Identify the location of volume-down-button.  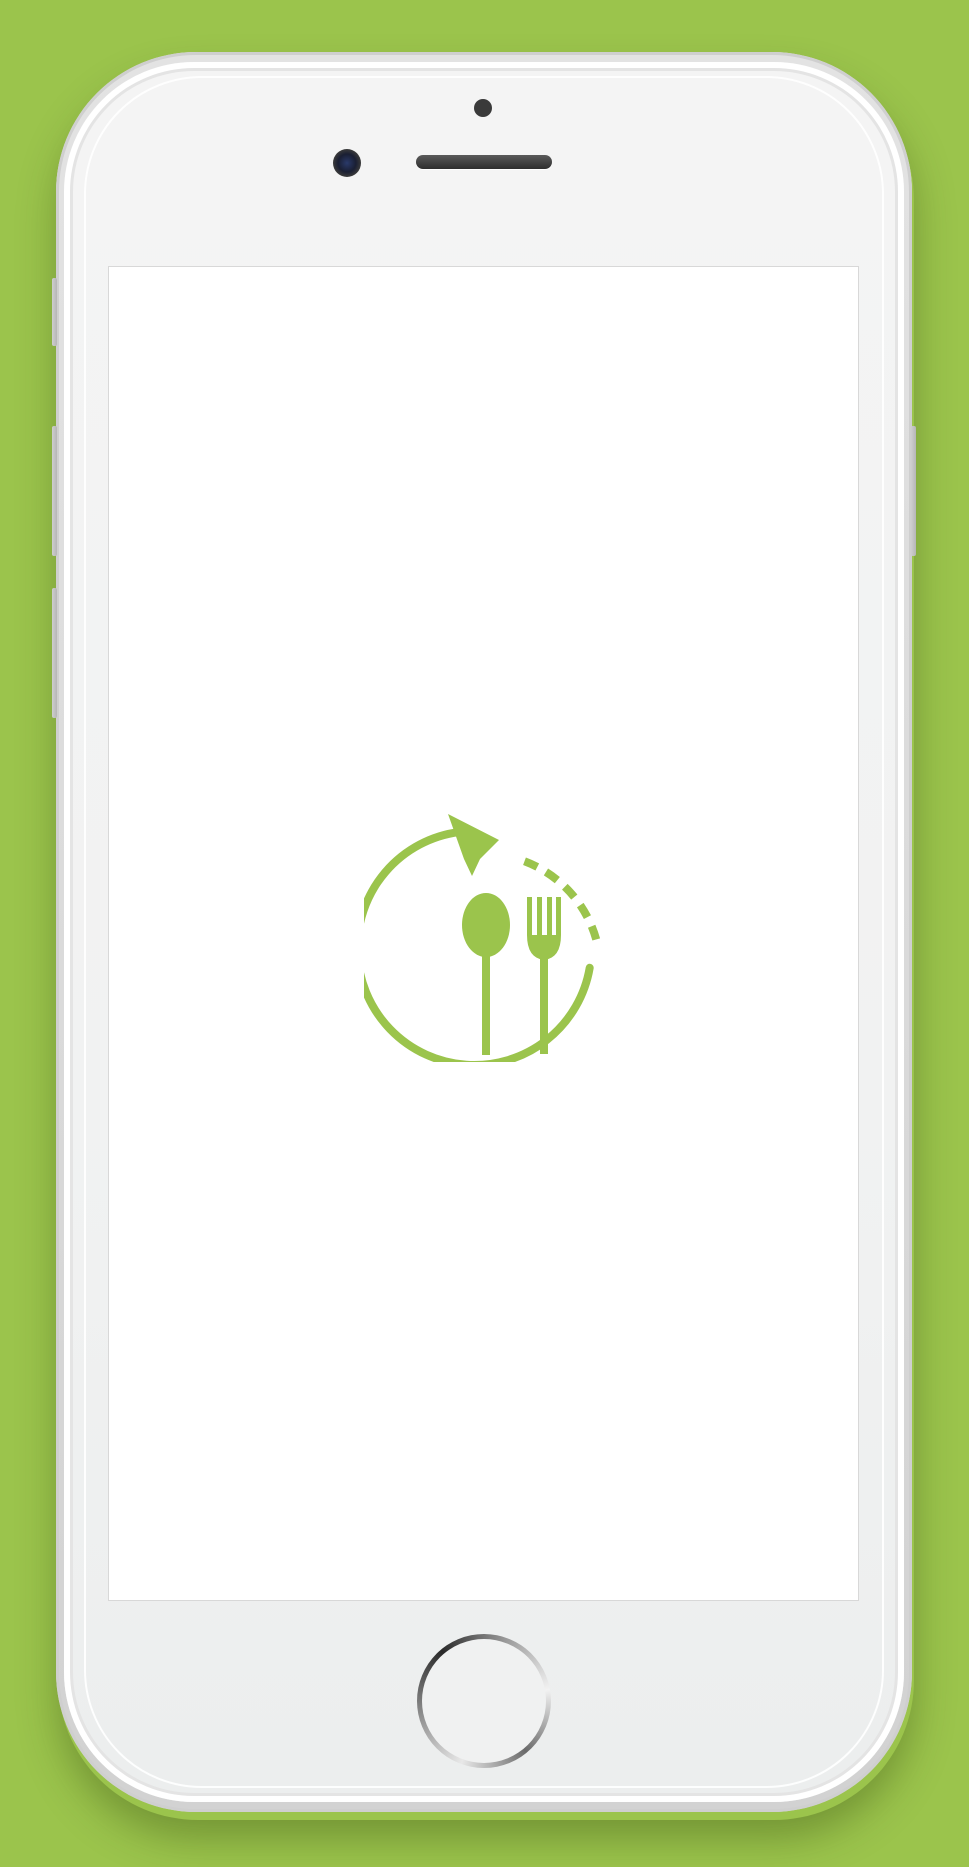
(54, 653).